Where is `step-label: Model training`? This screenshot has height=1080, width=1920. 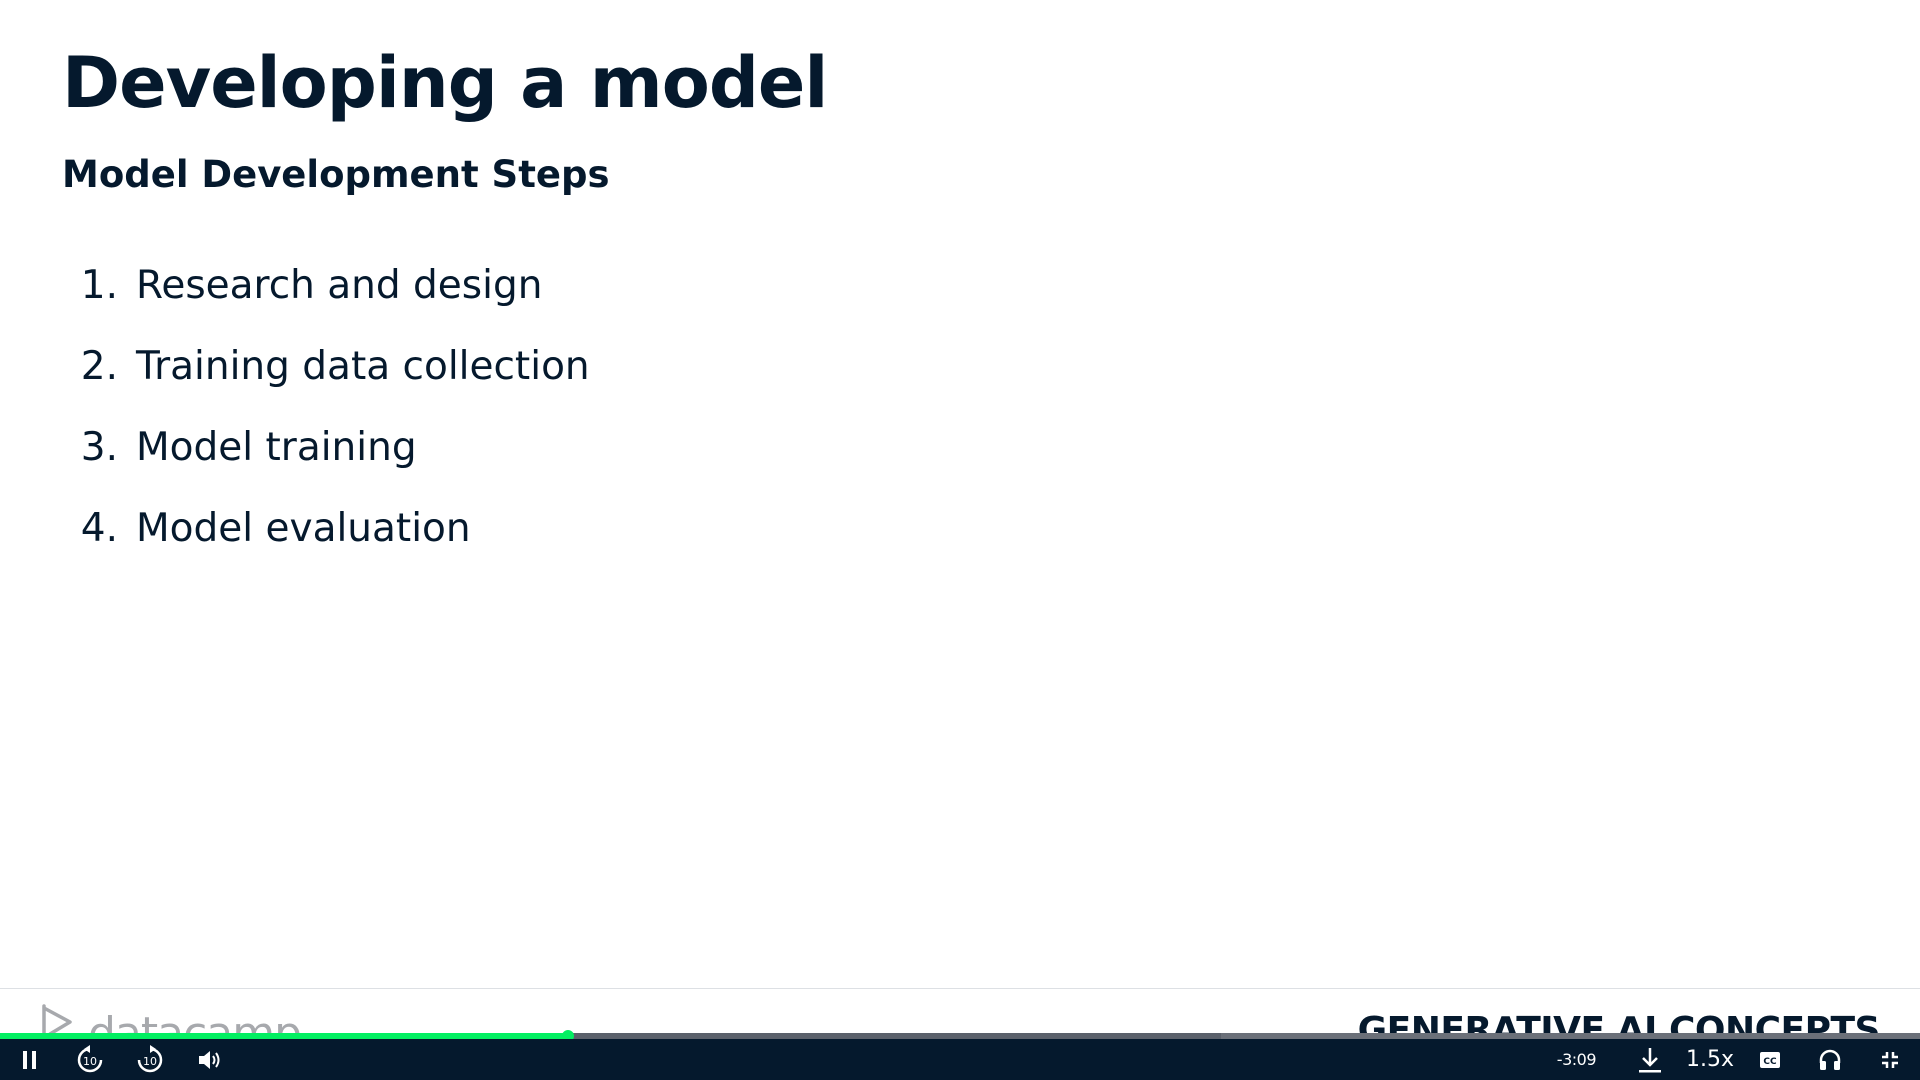 step-label: Model training is located at coordinates (276, 447).